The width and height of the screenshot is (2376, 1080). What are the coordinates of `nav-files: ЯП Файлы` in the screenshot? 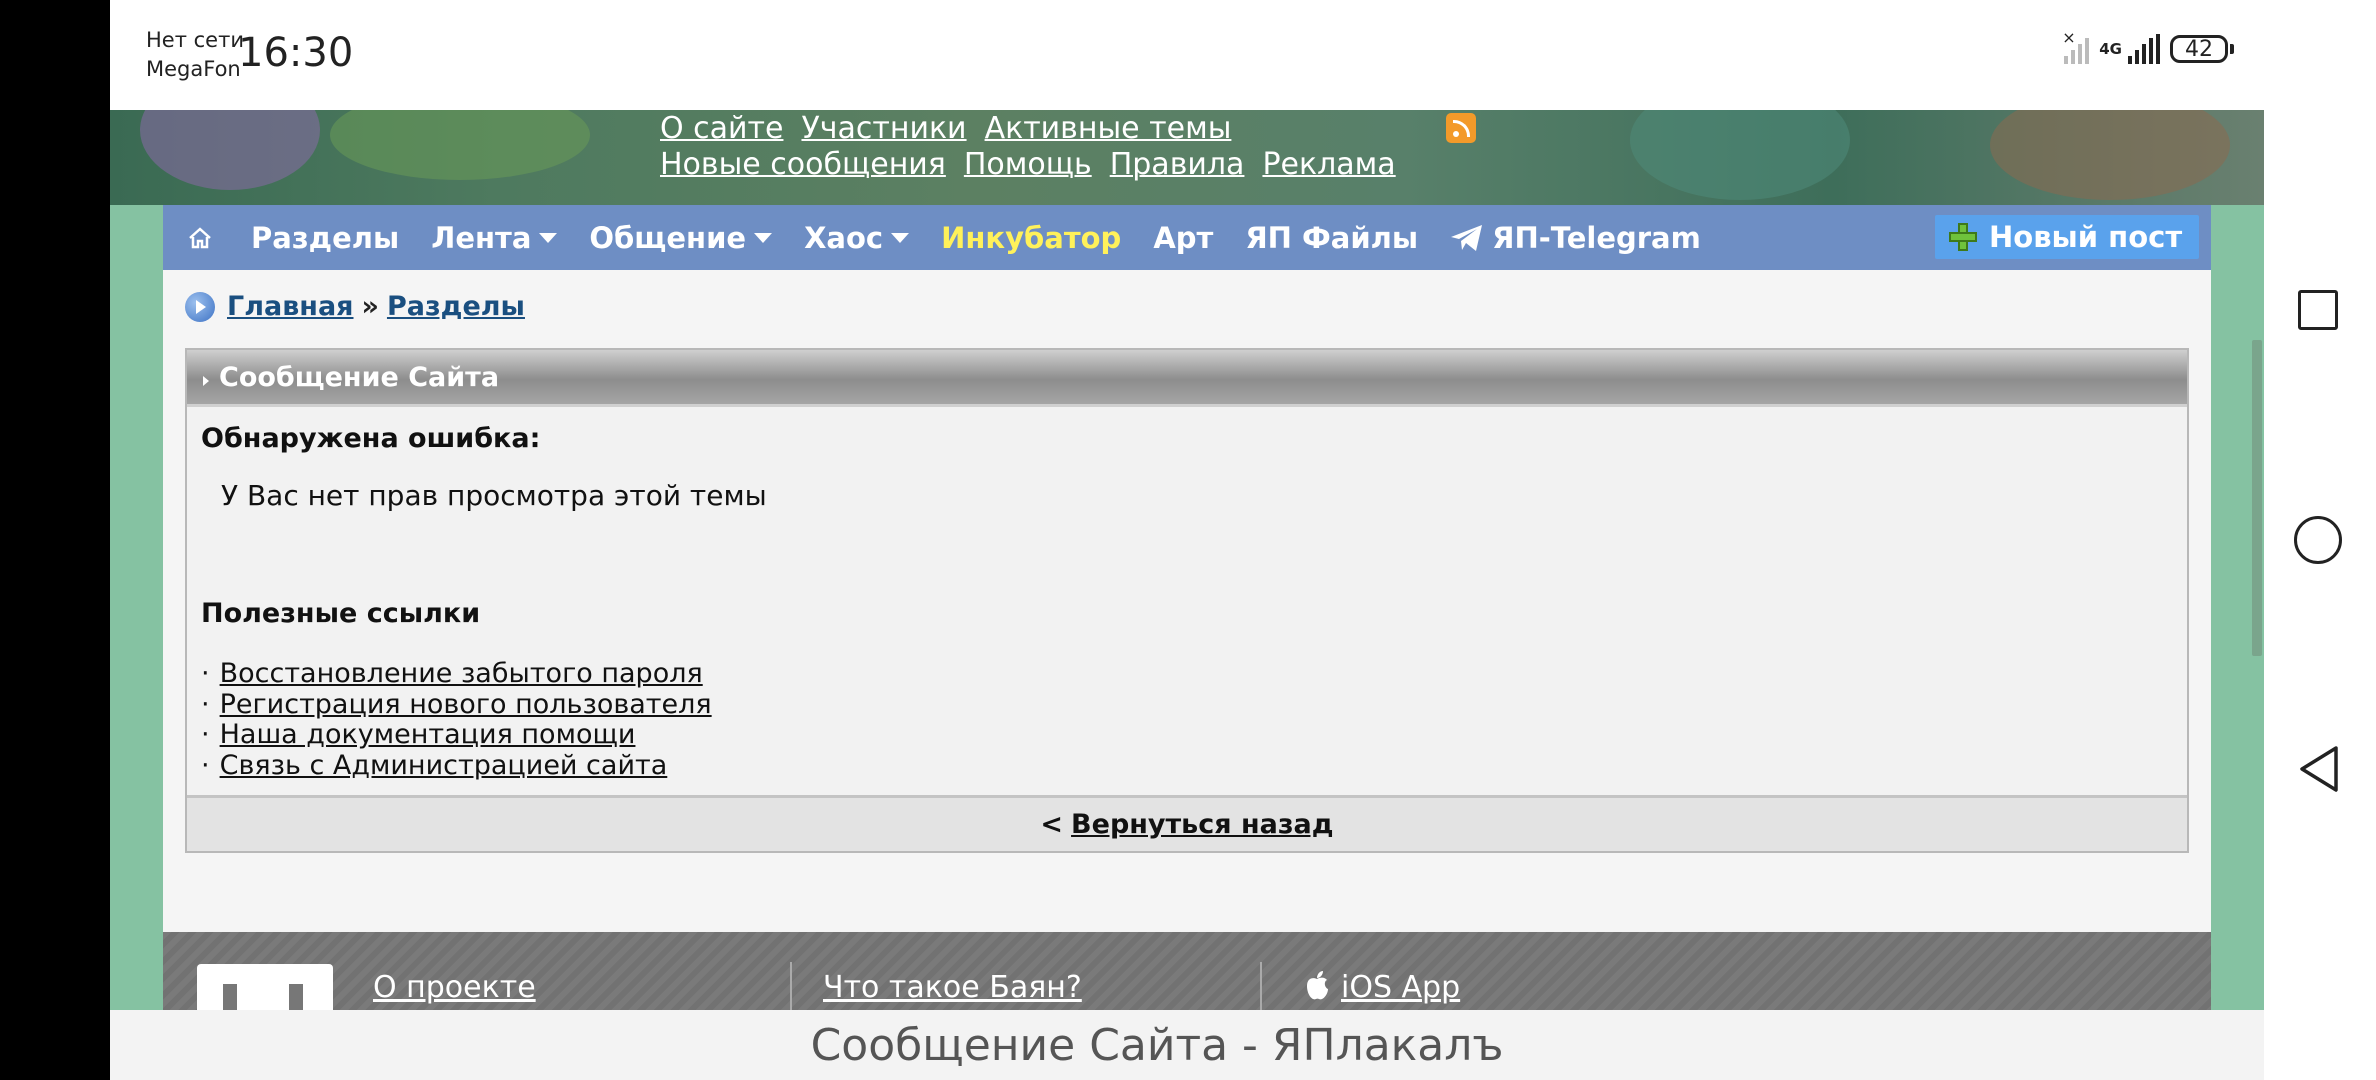 It's located at (1331, 238).